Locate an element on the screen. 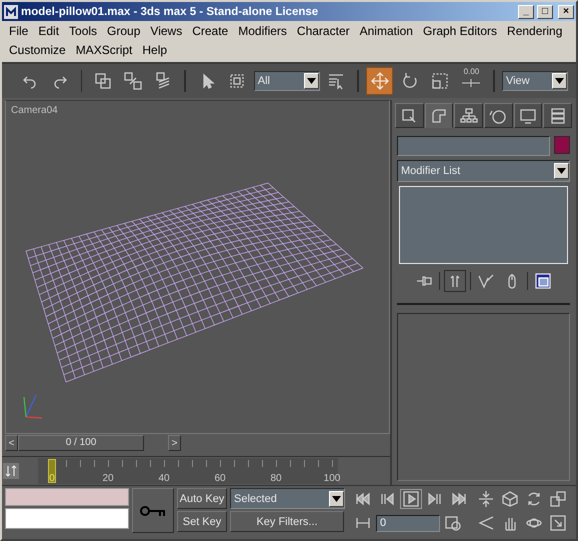  move-icon is located at coordinates (379, 81).